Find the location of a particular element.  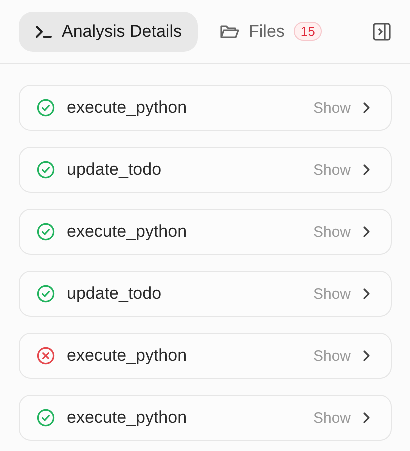

count-badge: 15 is located at coordinates (308, 31).